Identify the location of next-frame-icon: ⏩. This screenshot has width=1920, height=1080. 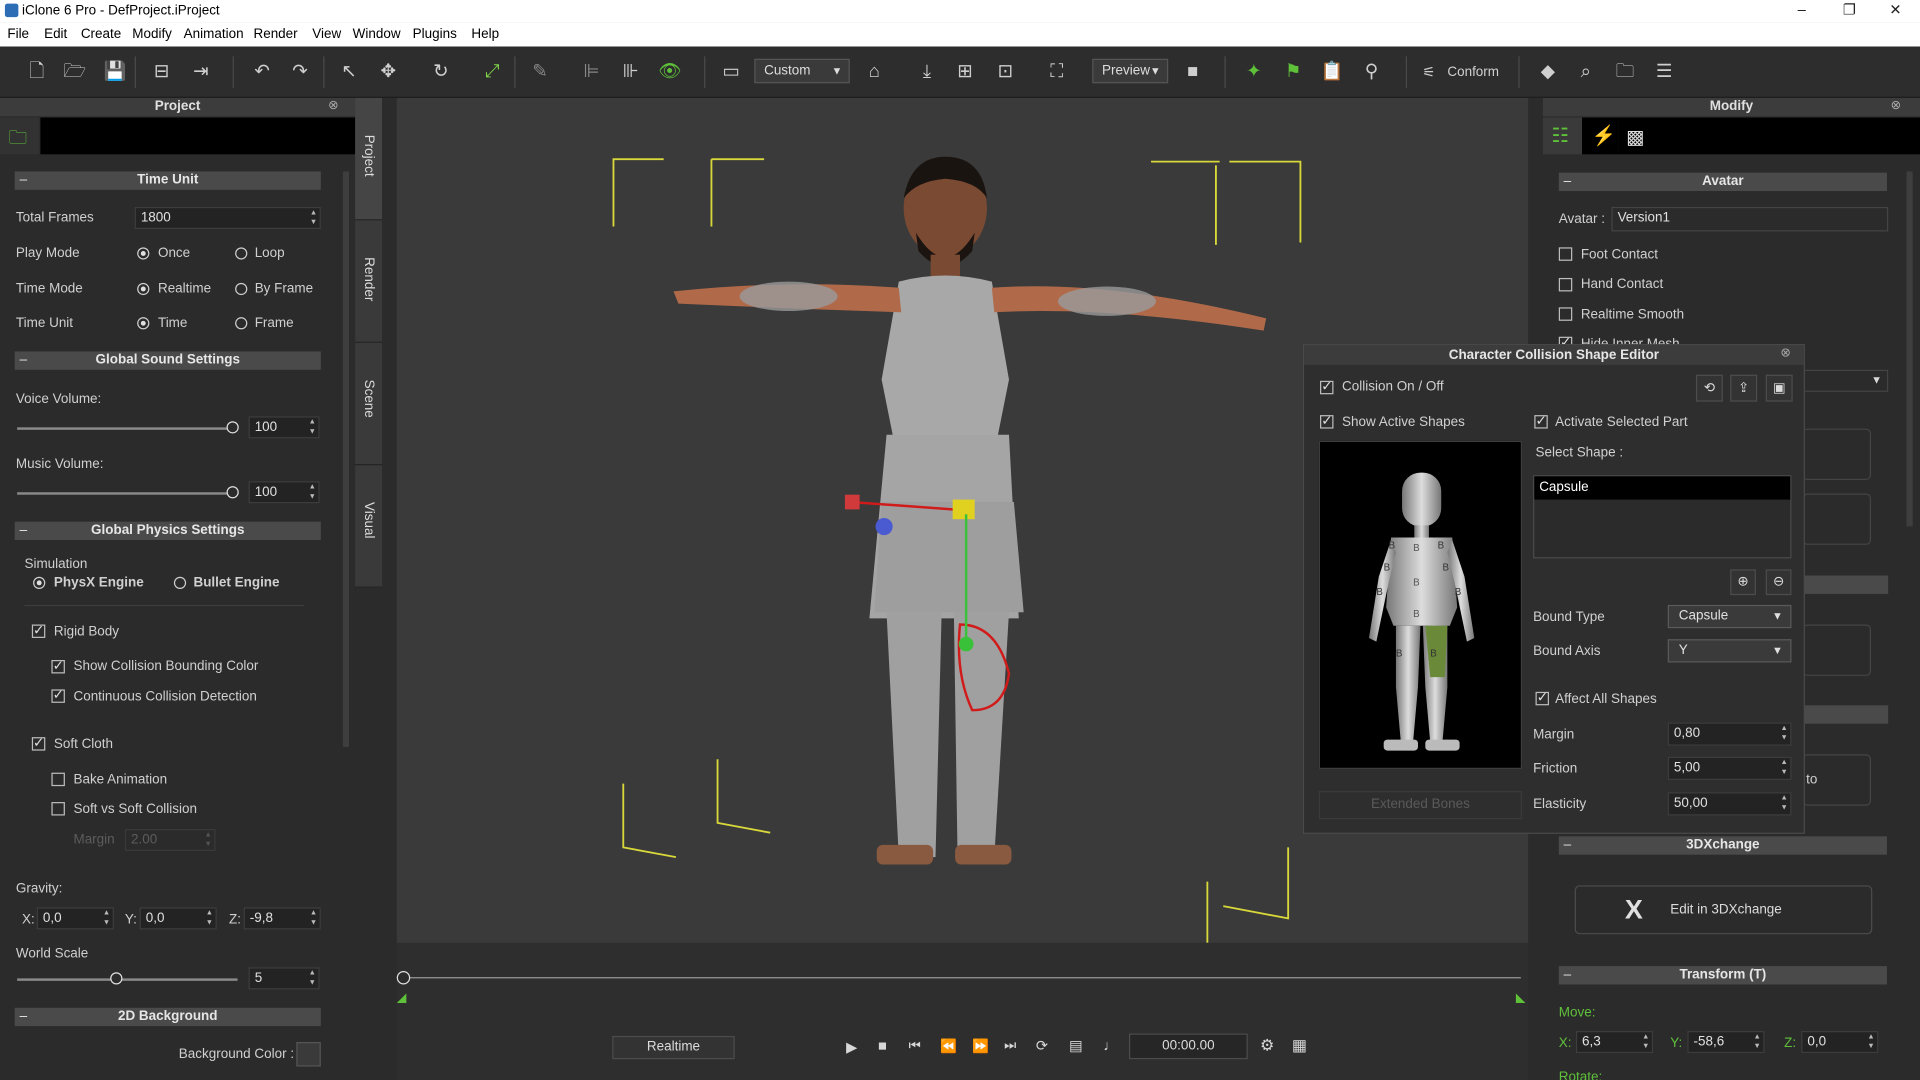
(980, 1046).